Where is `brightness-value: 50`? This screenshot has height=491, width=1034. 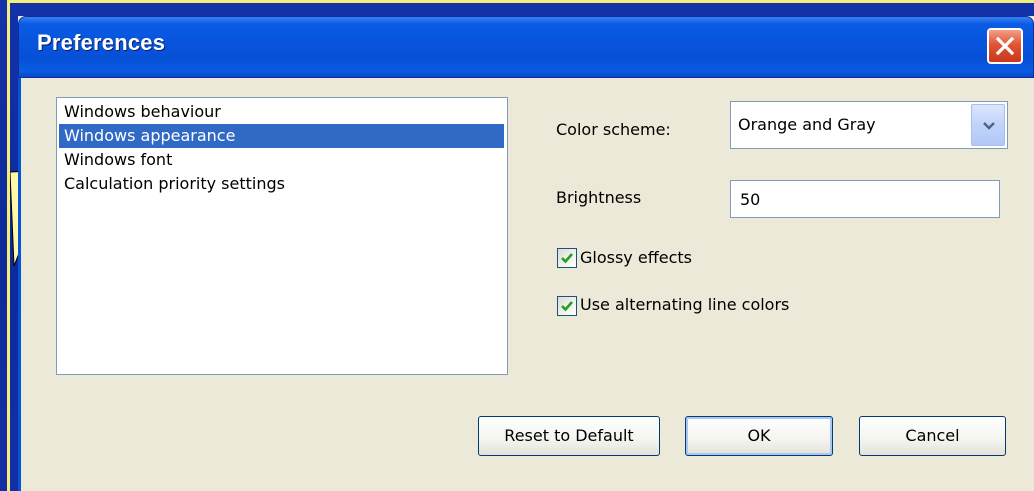 brightness-value: 50 is located at coordinates (750, 199).